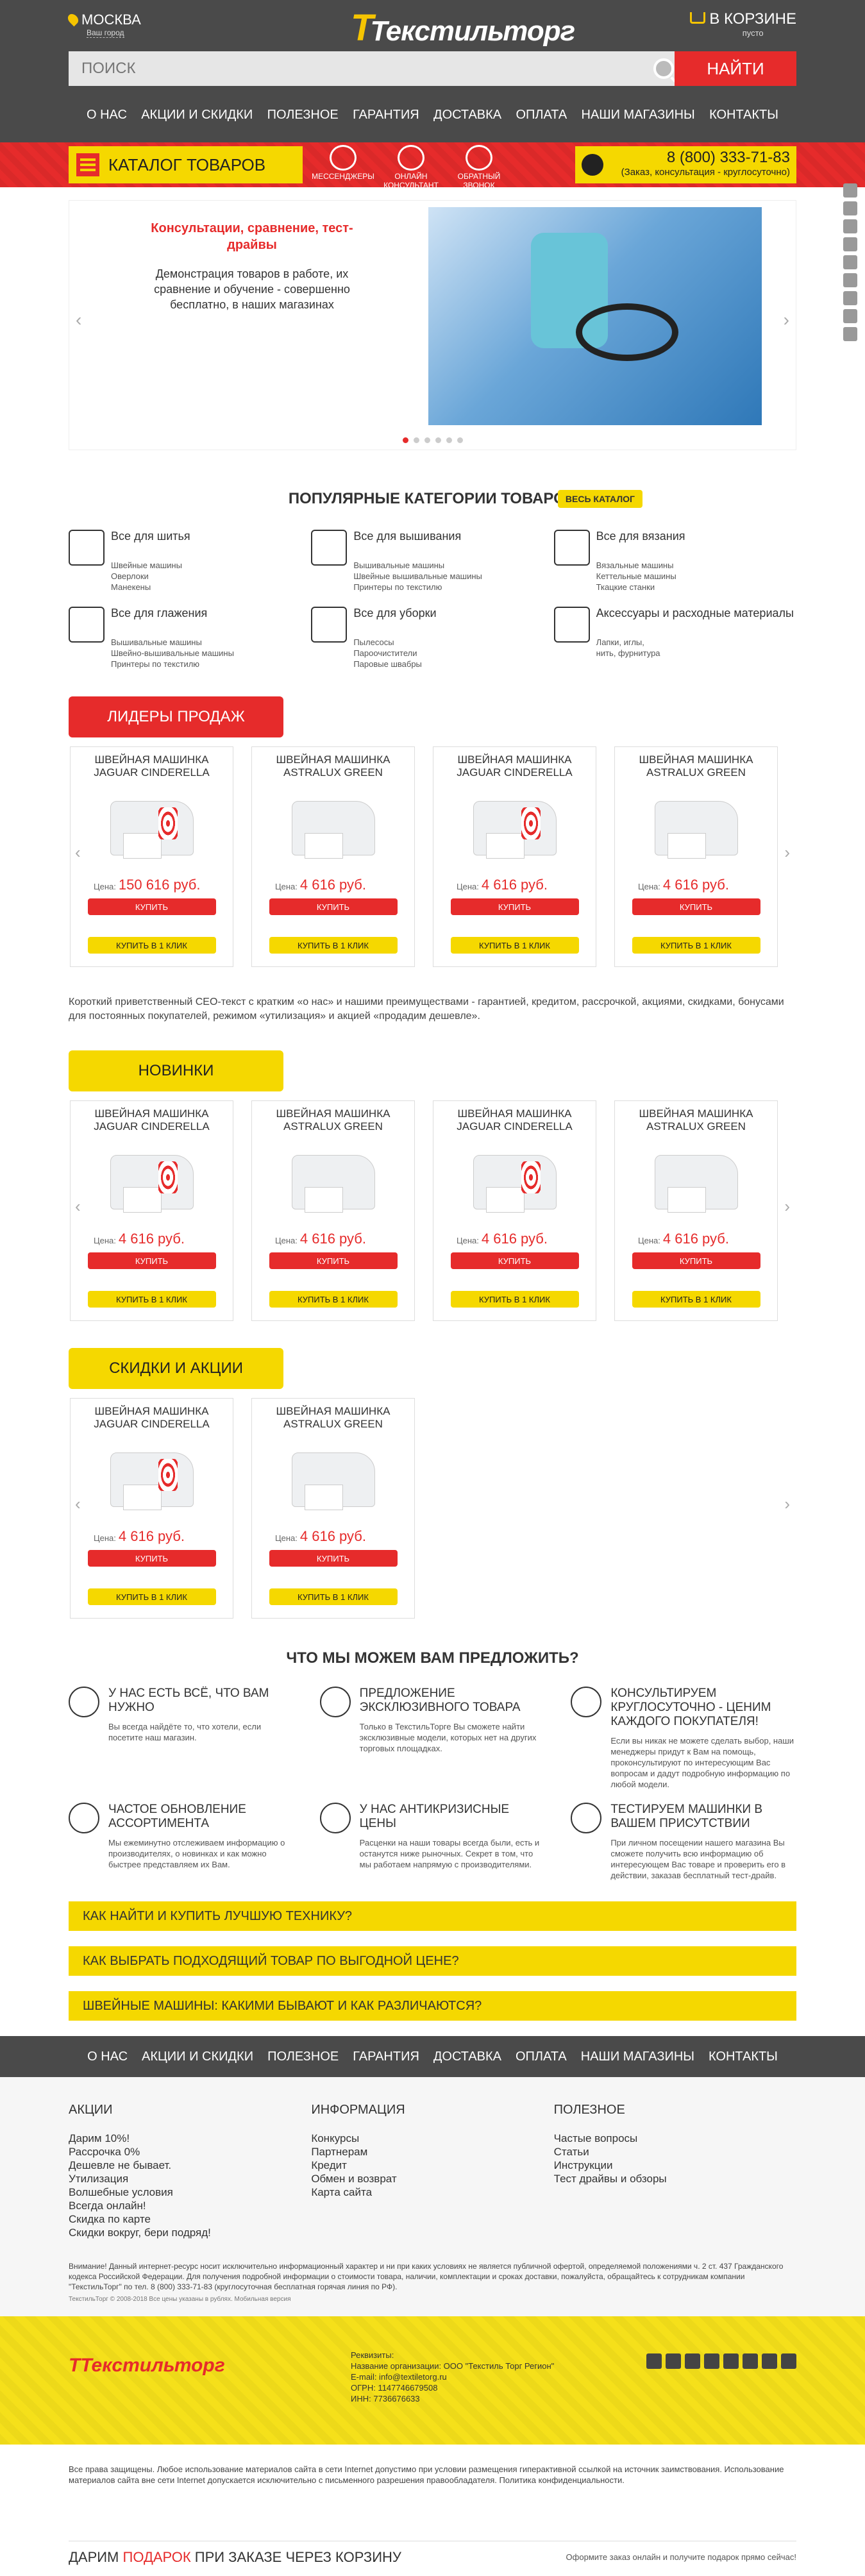 The image size is (865, 2576). What do you see at coordinates (394, 642) in the screenshot?
I see `category-link: Пылесосы` at bounding box center [394, 642].